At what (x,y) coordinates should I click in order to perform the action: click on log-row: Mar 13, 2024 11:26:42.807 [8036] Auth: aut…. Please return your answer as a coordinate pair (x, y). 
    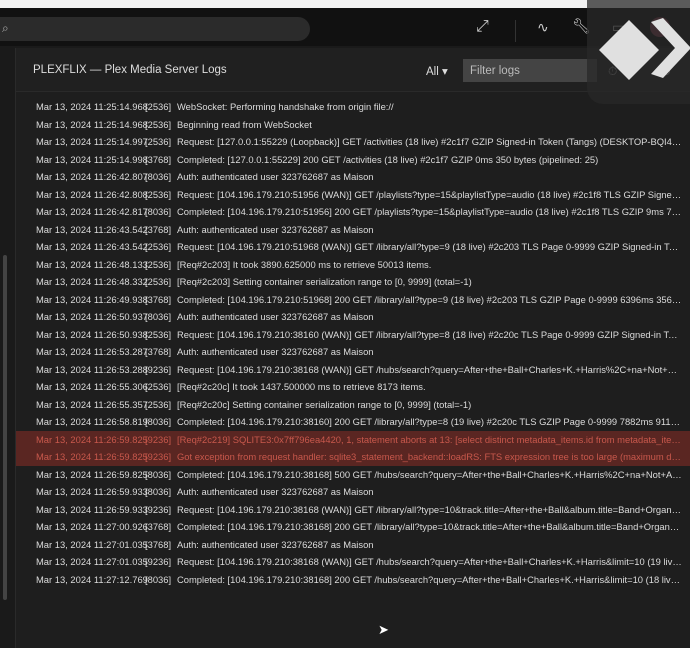
    Looking at the image, I should click on (353, 177).